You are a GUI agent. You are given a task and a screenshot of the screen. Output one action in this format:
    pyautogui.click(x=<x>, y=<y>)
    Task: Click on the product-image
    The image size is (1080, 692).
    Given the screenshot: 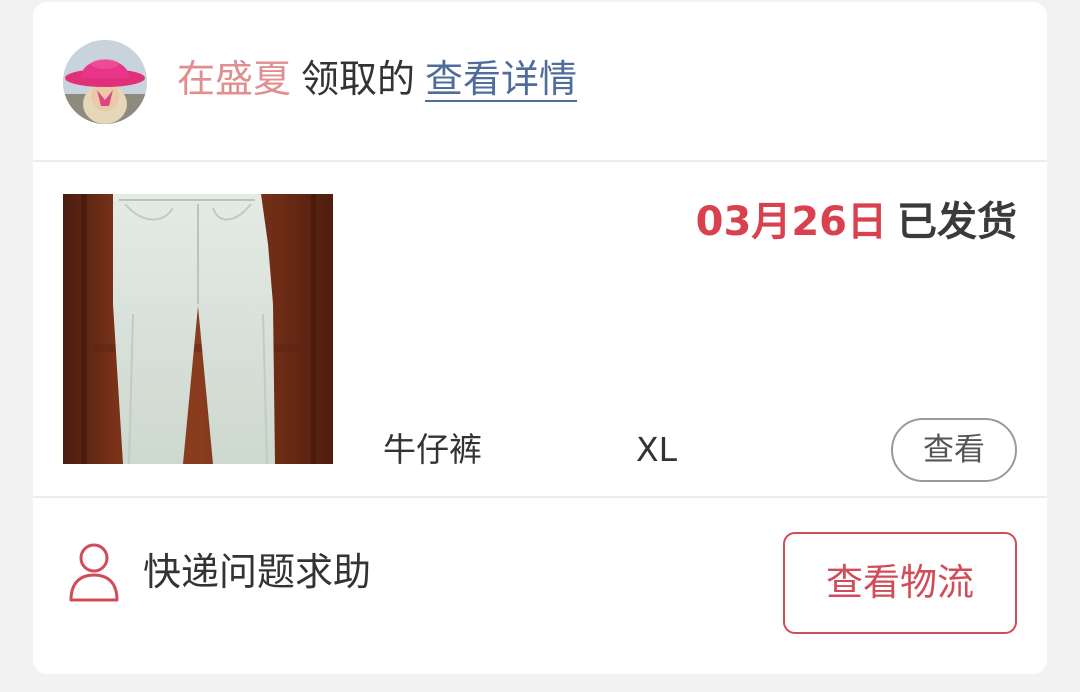 What is the action you would take?
    pyautogui.click(x=198, y=329)
    